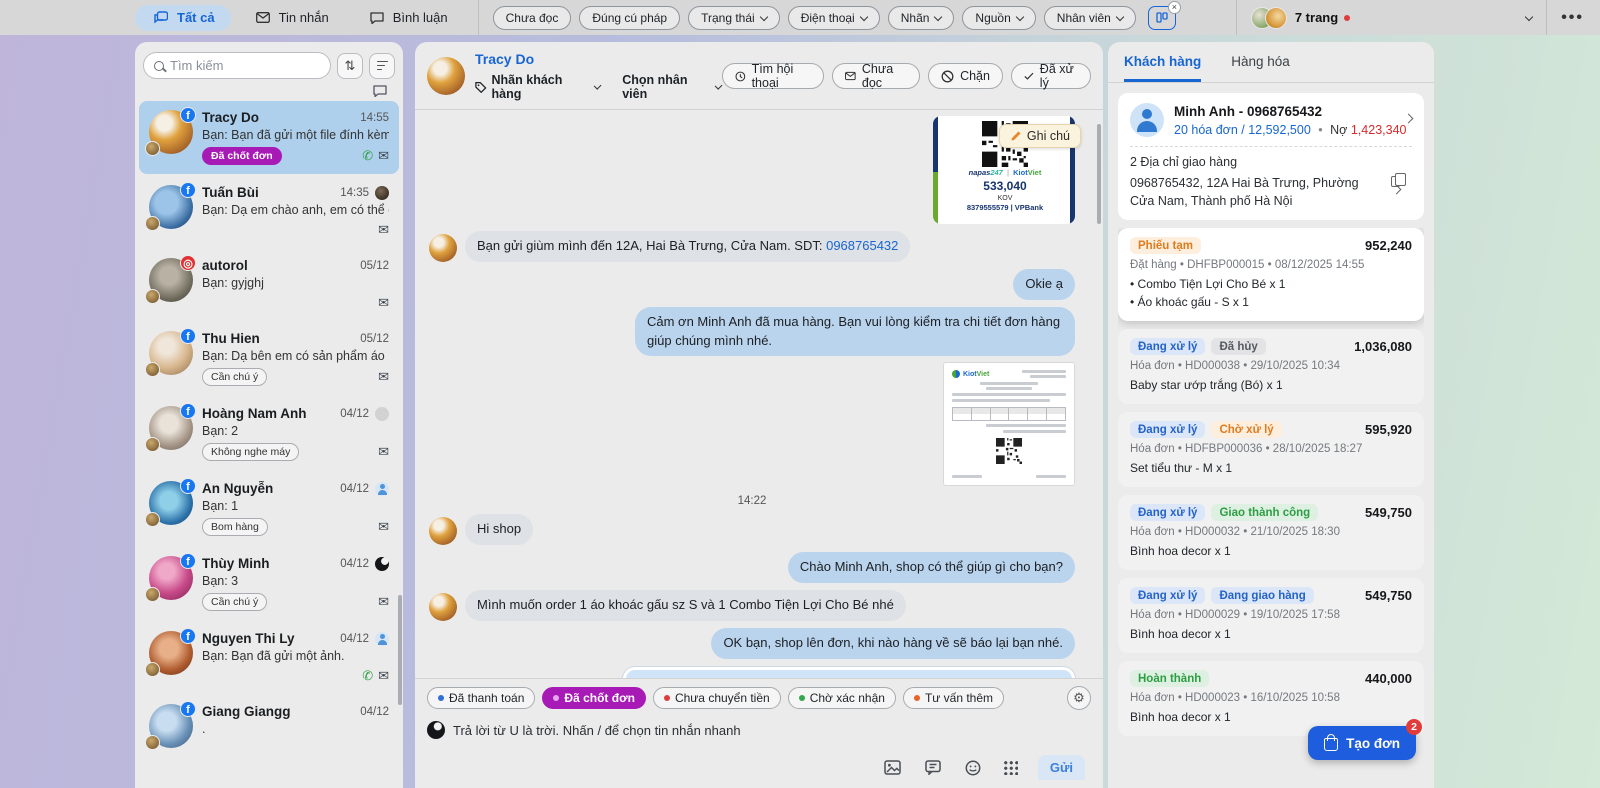  What do you see at coordinates (947, 76) in the screenshot?
I see `block-icon` at bounding box center [947, 76].